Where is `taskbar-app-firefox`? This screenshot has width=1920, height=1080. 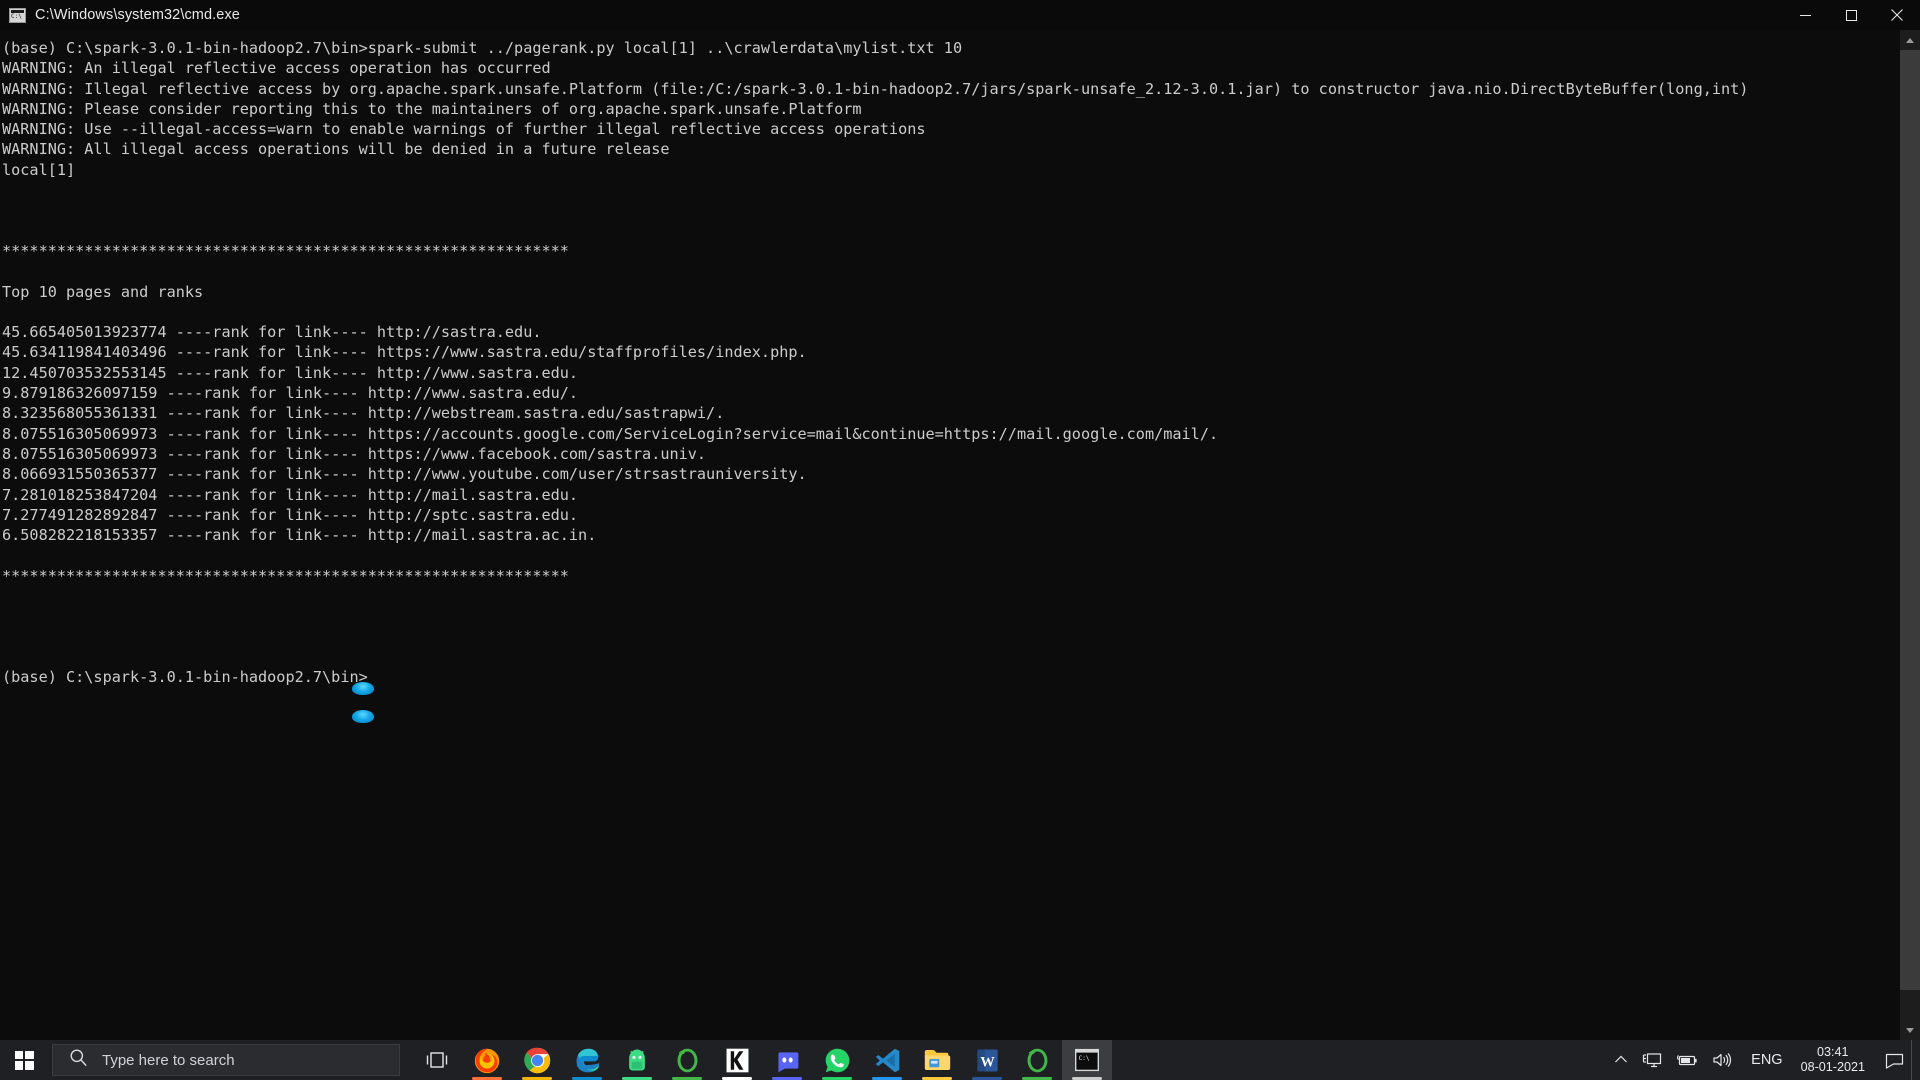
taskbar-app-firefox is located at coordinates (487, 1060).